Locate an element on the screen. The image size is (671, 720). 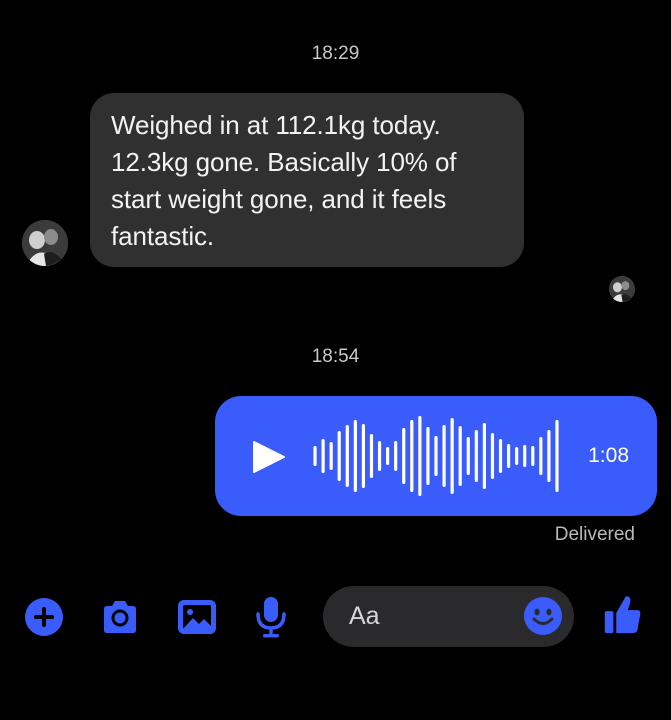
seen-avatar is located at coordinates (622, 289).